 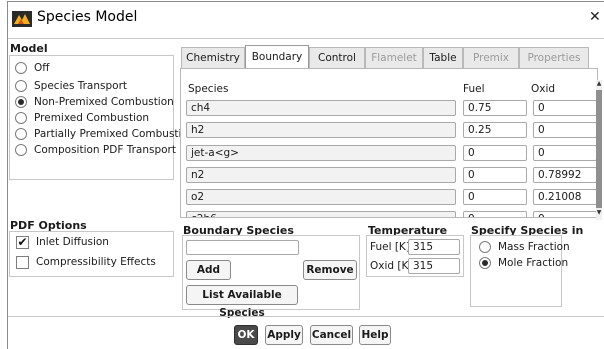 What do you see at coordinates (32, 68) in the screenshot?
I see `model-option-off: Off` at bounding box center [32, 68].